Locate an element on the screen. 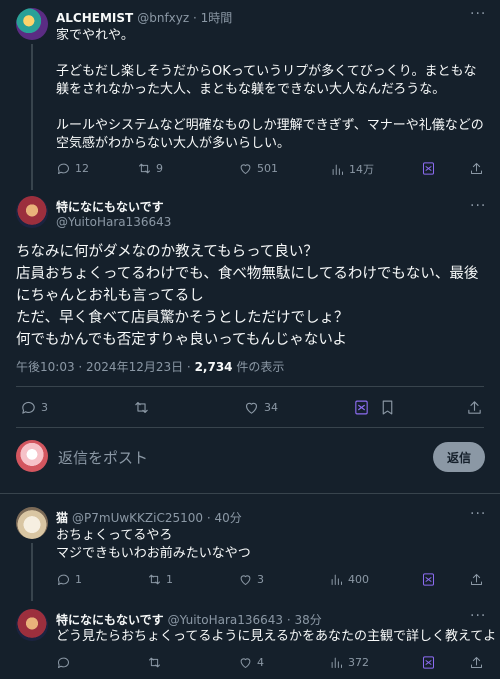 This screenshot has width=500, height=679. reply-input: 返信をポスト is located at coordinates (103, 457).